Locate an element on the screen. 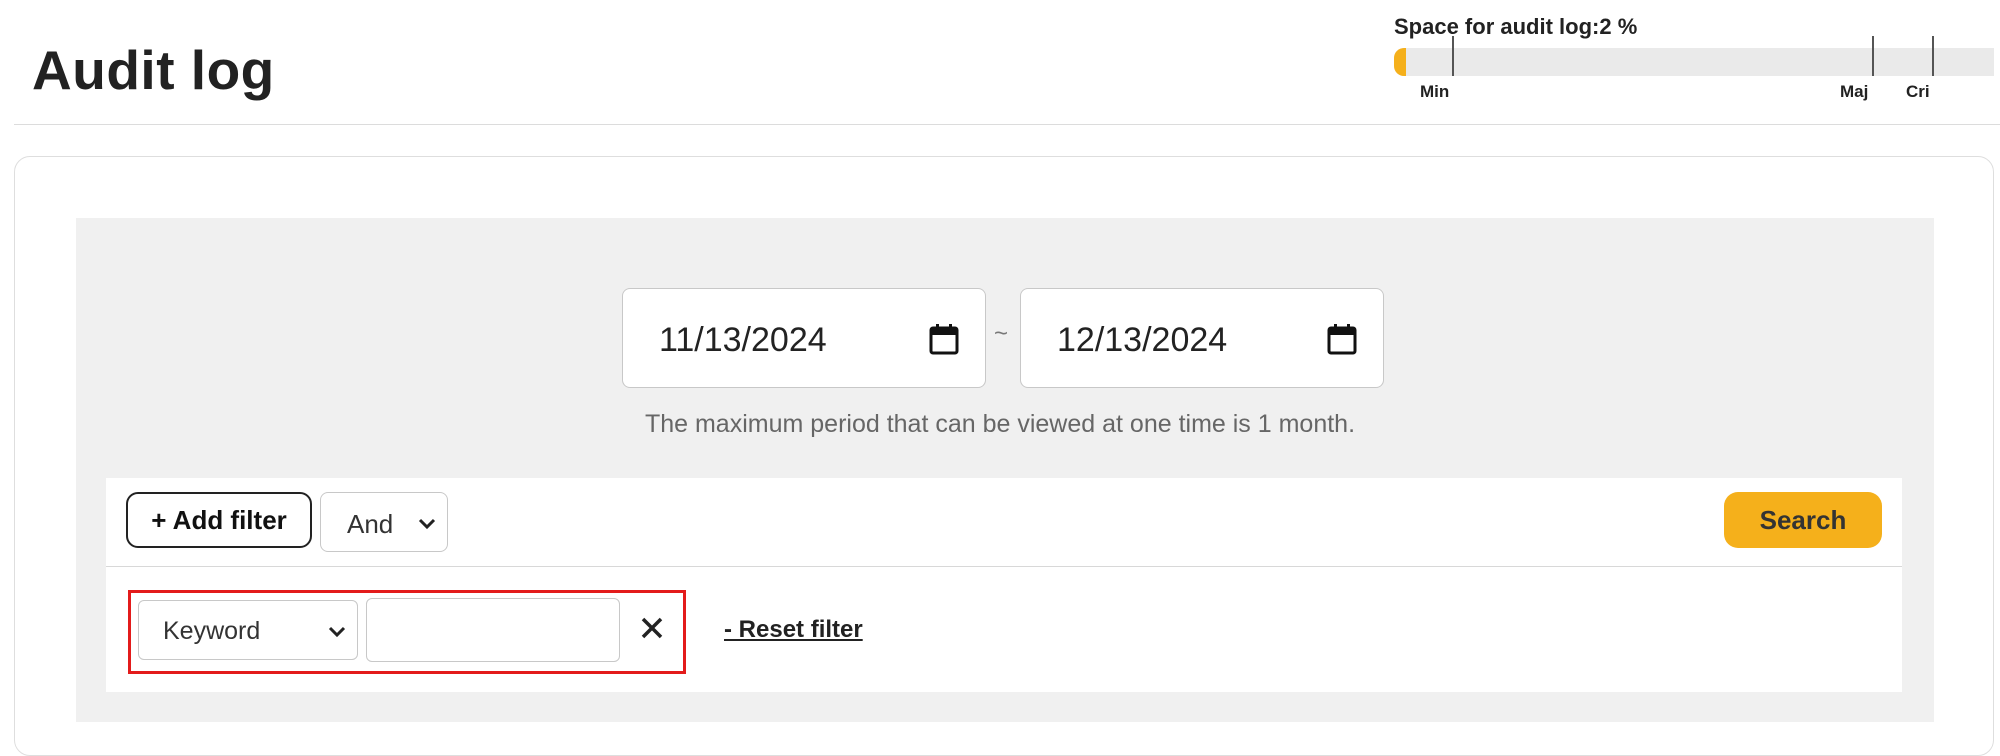 Image resolution: width=2000 pixels, height=756 pixels. date-from-input: 11/13/2024 is located at coordinates (804, 338).